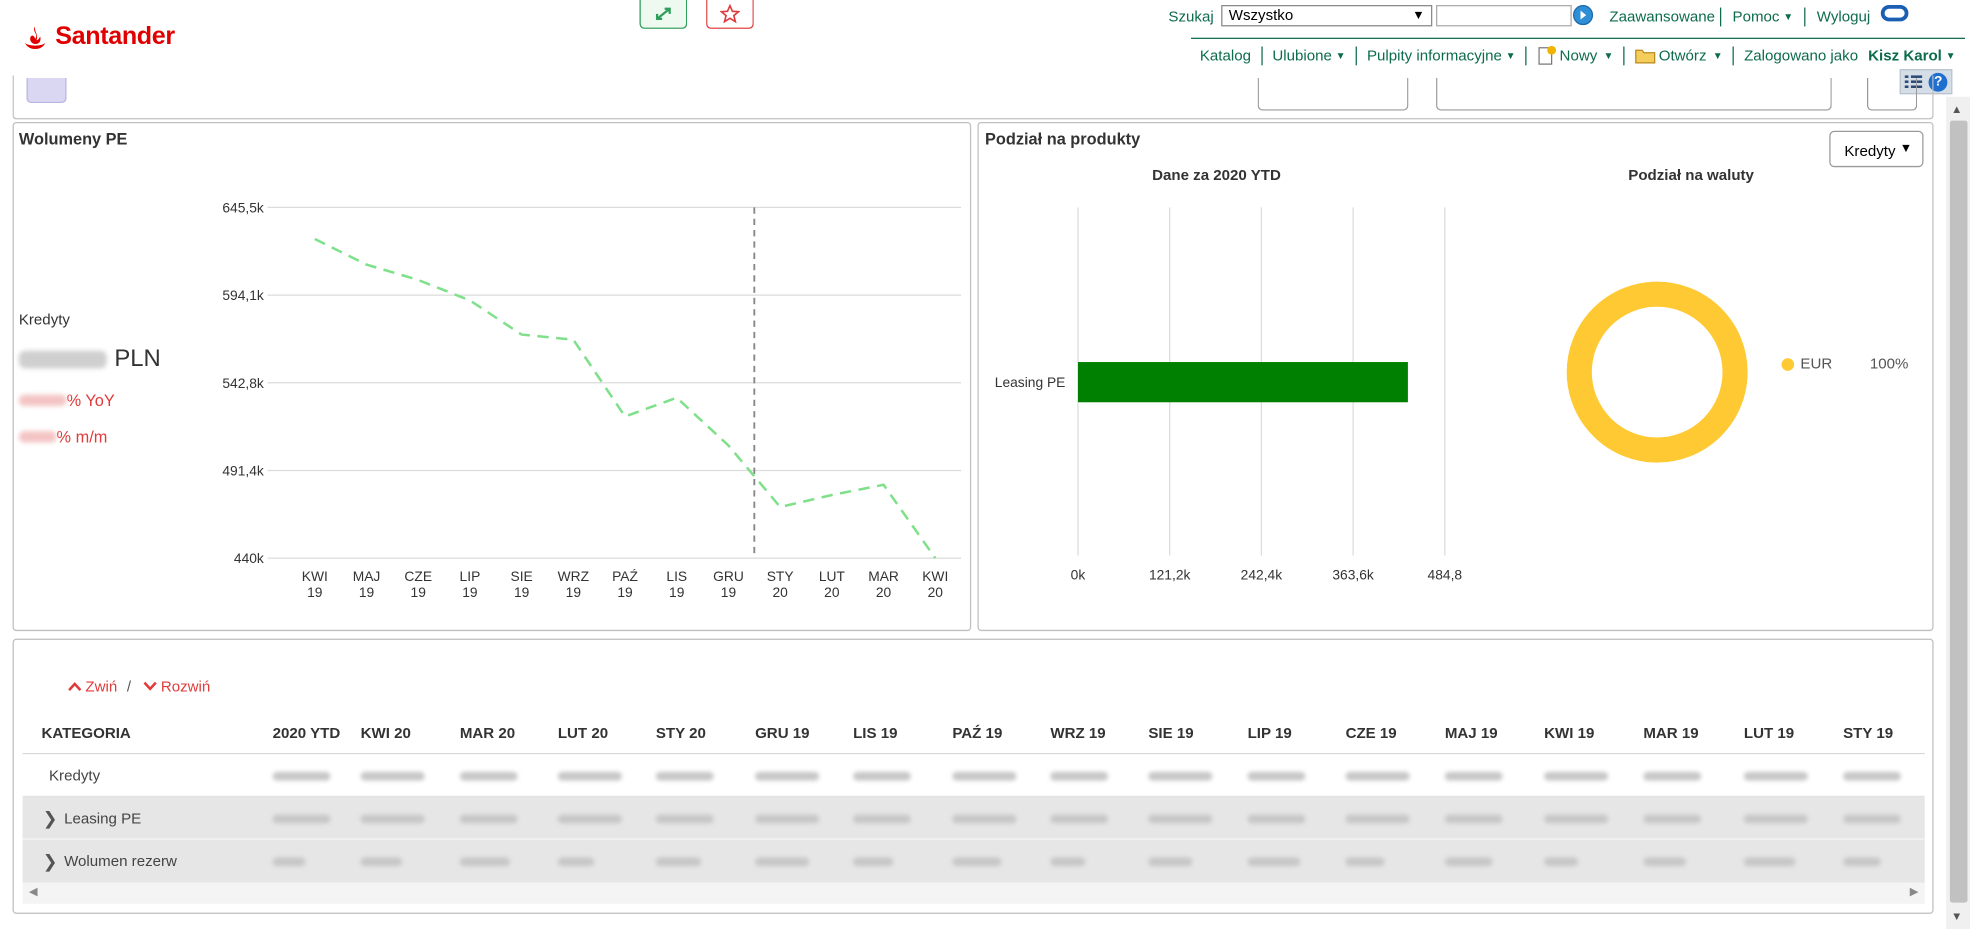  I want to click on column-header: 2020 YTD, so click(307, 733).